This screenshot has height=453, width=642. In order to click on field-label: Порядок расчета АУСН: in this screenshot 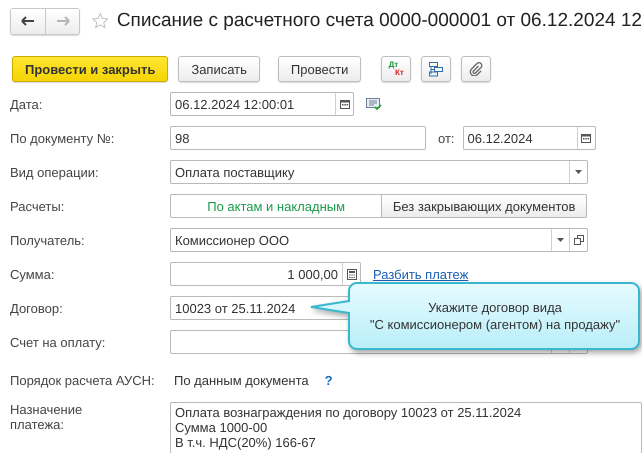, I will do `click(83, 380)`.